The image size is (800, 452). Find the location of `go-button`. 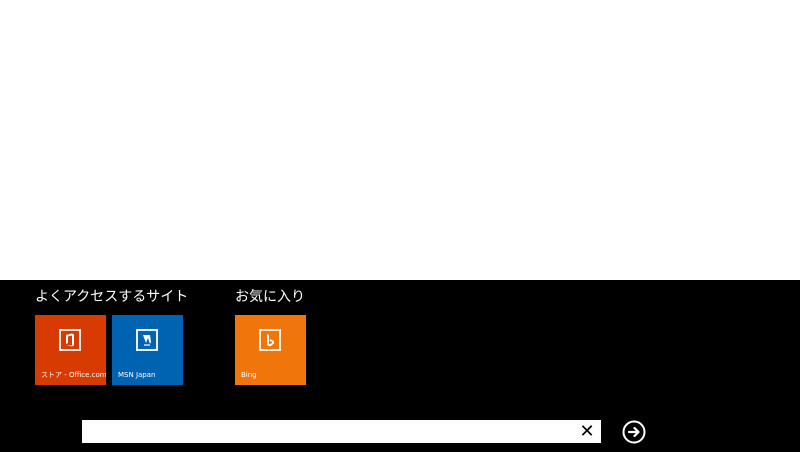

go-button is located at coordinates (634, 432).